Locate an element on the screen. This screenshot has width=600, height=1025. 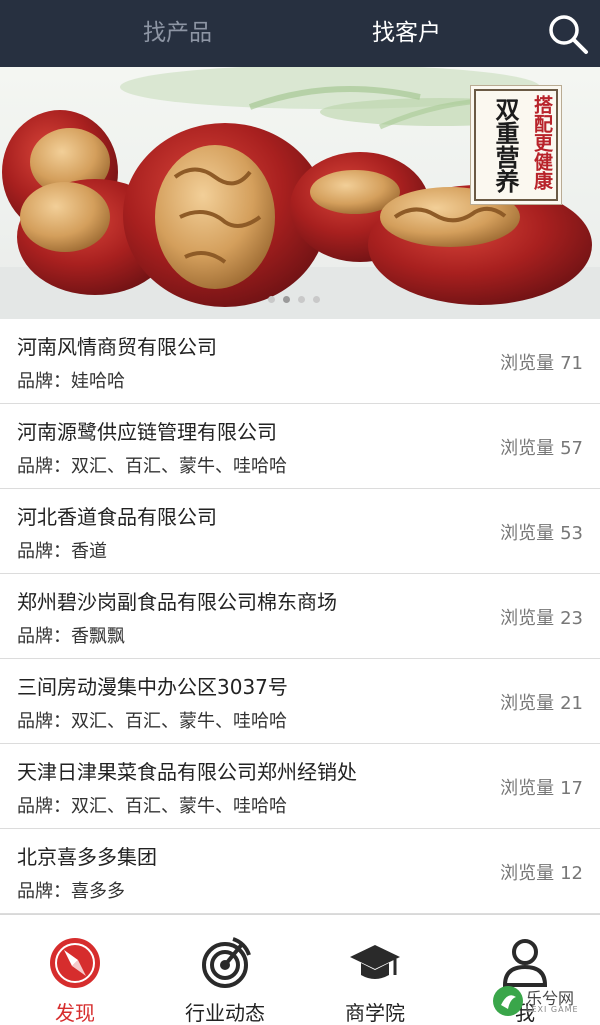
company-name: 河南源鹭供应链管理有限公司 is located at coordinates (147, 432).